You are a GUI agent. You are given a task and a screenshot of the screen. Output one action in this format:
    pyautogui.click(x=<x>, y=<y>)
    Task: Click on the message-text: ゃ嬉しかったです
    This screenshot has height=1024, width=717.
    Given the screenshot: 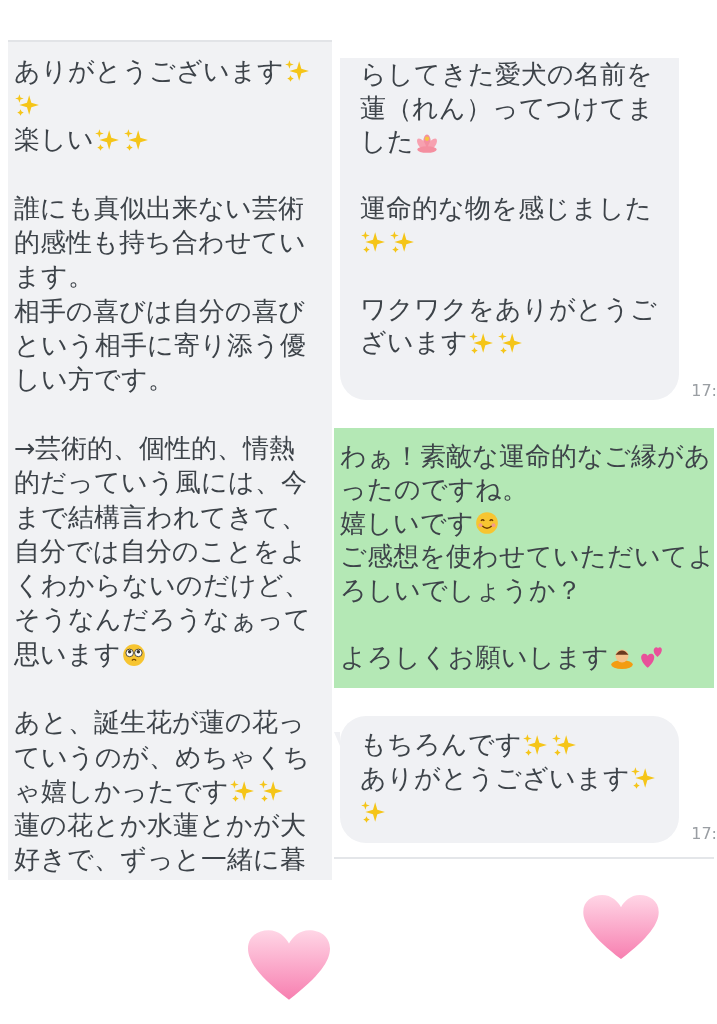 What is the action you would take?
    pyautogui.click(x=121, y=791)
    